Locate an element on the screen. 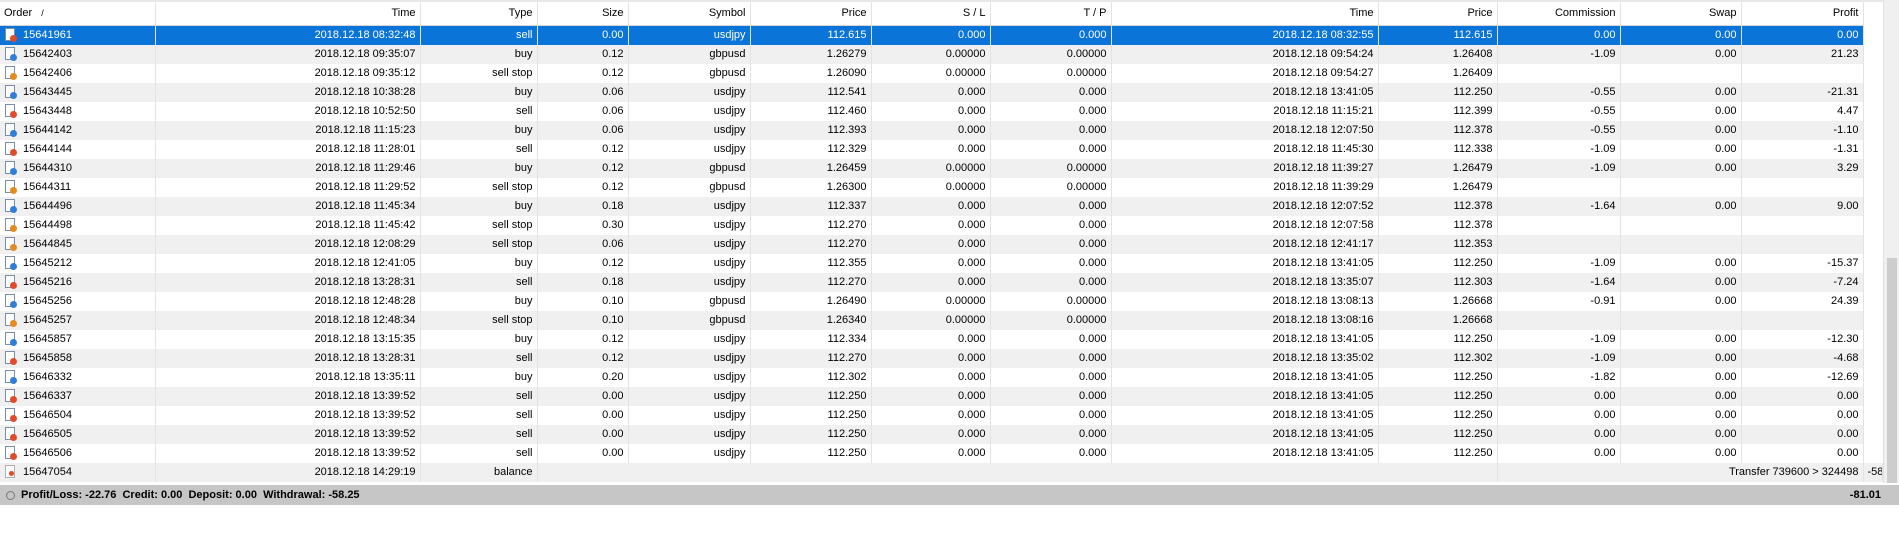 This screenshot has height=534, width=1899. close-price-cell: 112.399 is located at coordinates (1438, 111).